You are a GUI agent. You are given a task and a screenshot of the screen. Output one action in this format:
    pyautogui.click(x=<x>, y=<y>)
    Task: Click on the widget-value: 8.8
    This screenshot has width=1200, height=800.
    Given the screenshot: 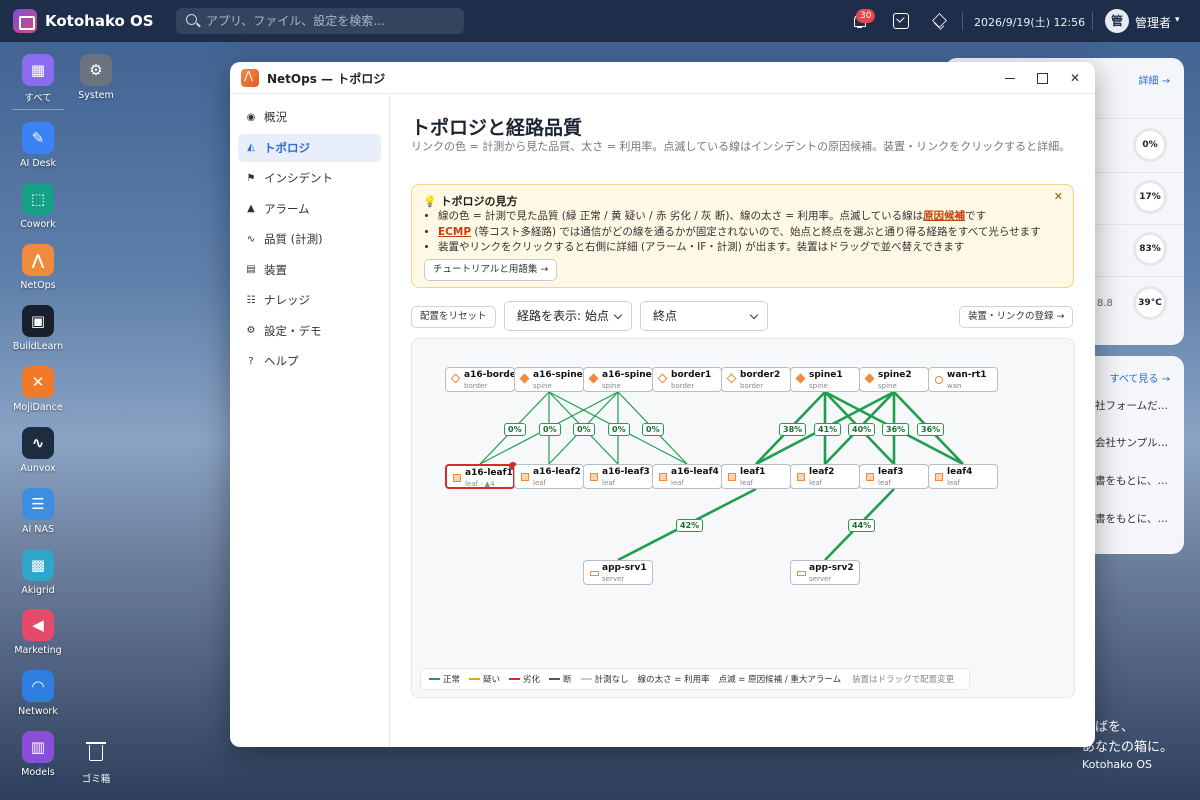 What is the action you would take?
    pyautogui.click(x=1105, y=303)
    